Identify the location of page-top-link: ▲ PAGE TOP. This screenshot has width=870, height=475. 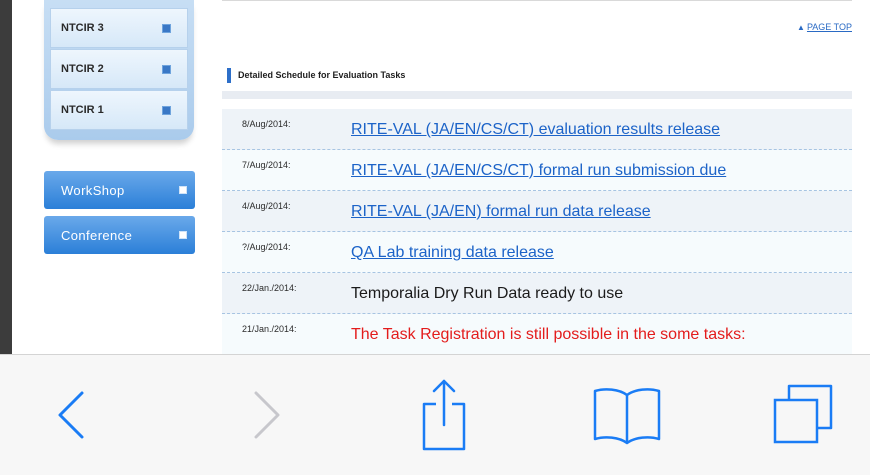
(824, 27).